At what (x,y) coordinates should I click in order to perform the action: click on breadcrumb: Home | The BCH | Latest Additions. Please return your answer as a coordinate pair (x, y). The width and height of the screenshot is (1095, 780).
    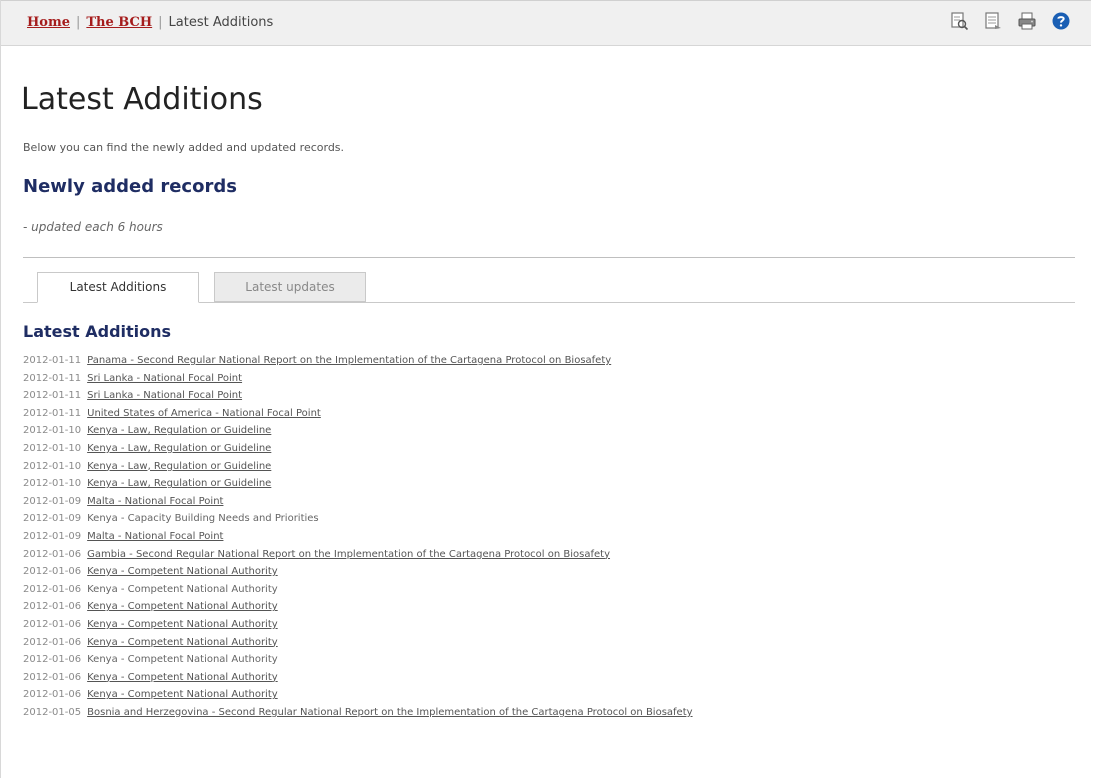
    Looking at the image, I should click on (150, 22).